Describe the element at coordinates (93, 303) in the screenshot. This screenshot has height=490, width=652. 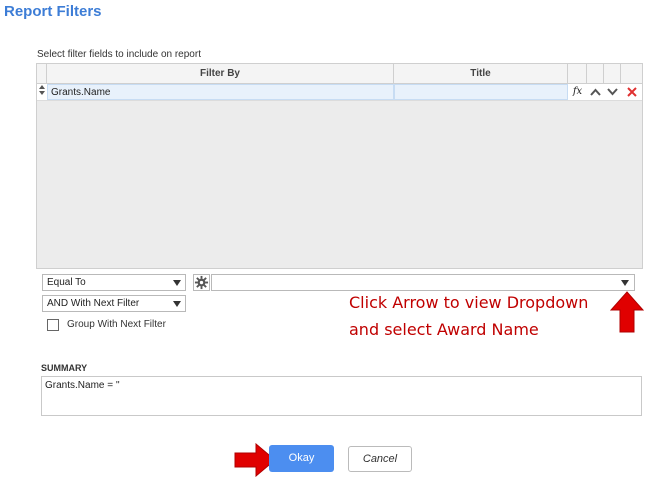
I see `joiner-value: AND With Next Filter` at that location.